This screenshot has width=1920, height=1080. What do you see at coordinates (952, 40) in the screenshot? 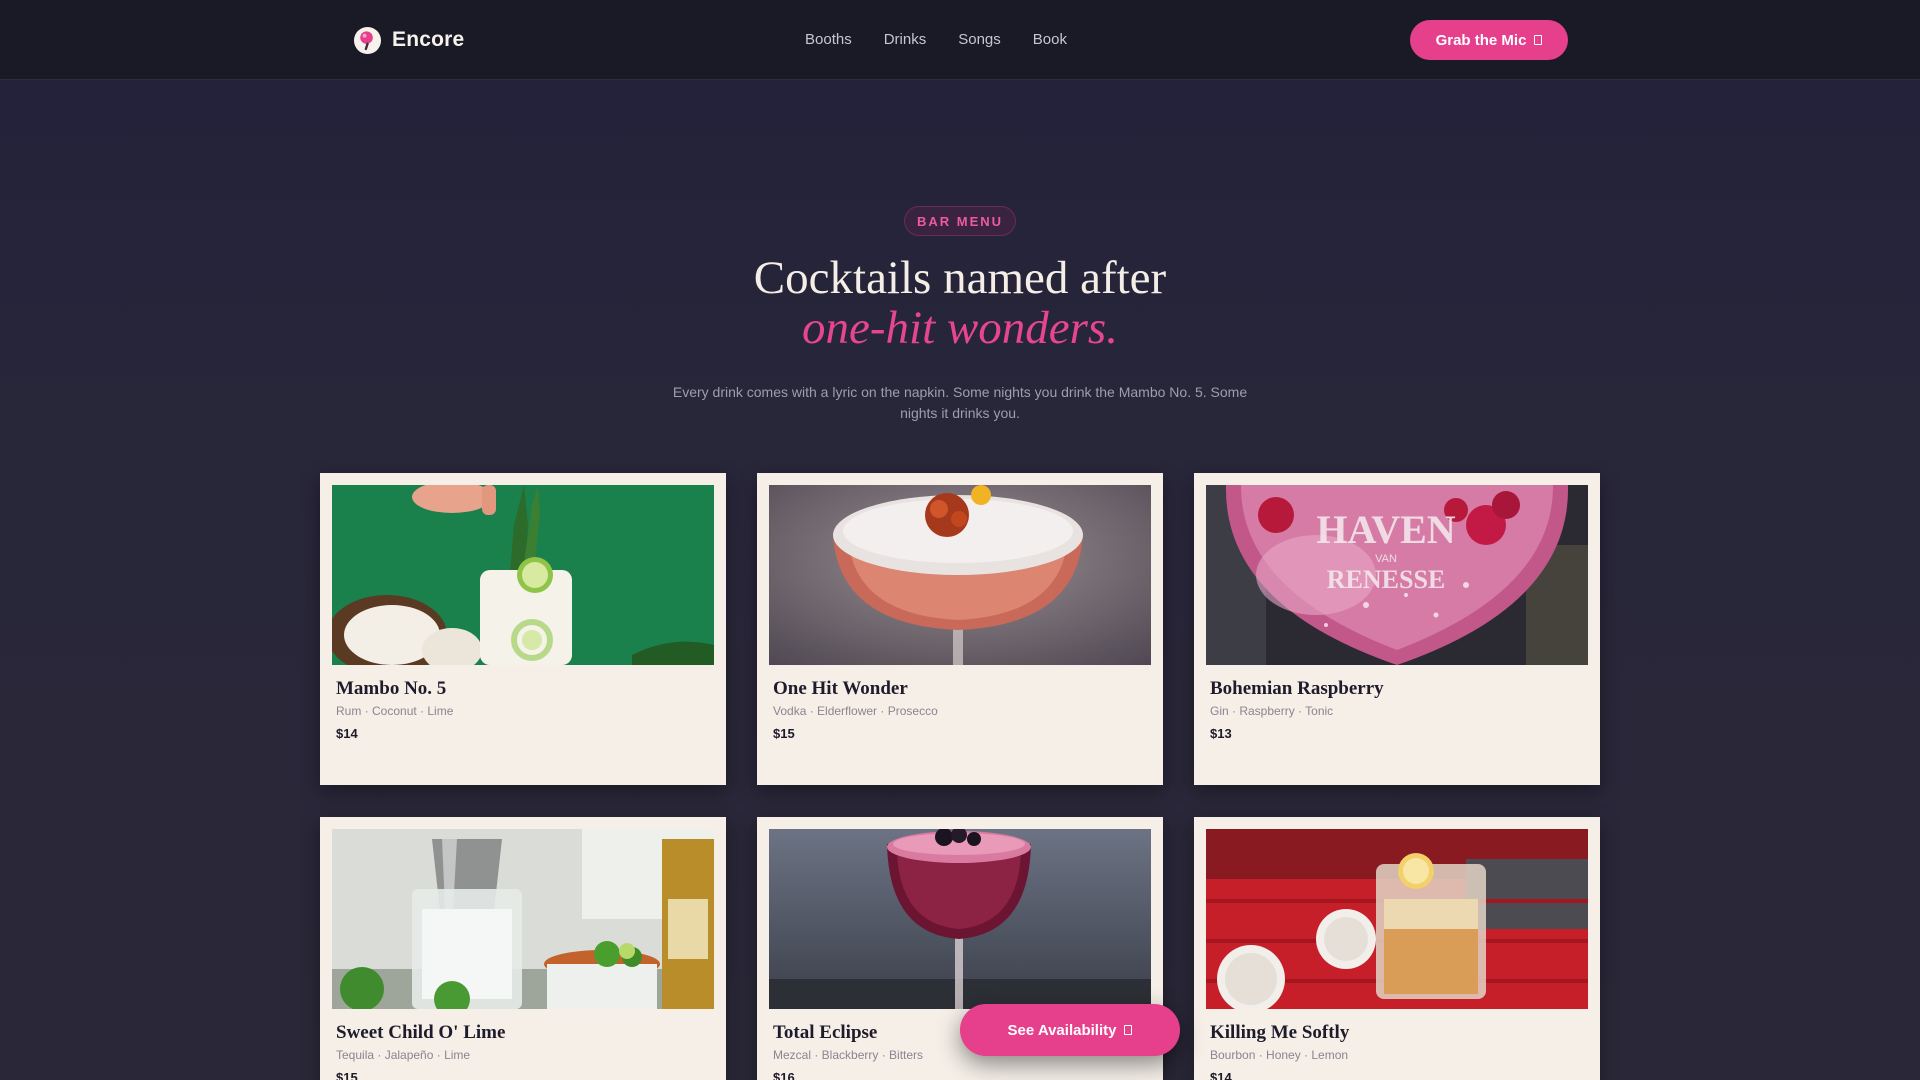
I see `main-nav: Booths Drinks Songs Book` at bounding box center [952, 40].